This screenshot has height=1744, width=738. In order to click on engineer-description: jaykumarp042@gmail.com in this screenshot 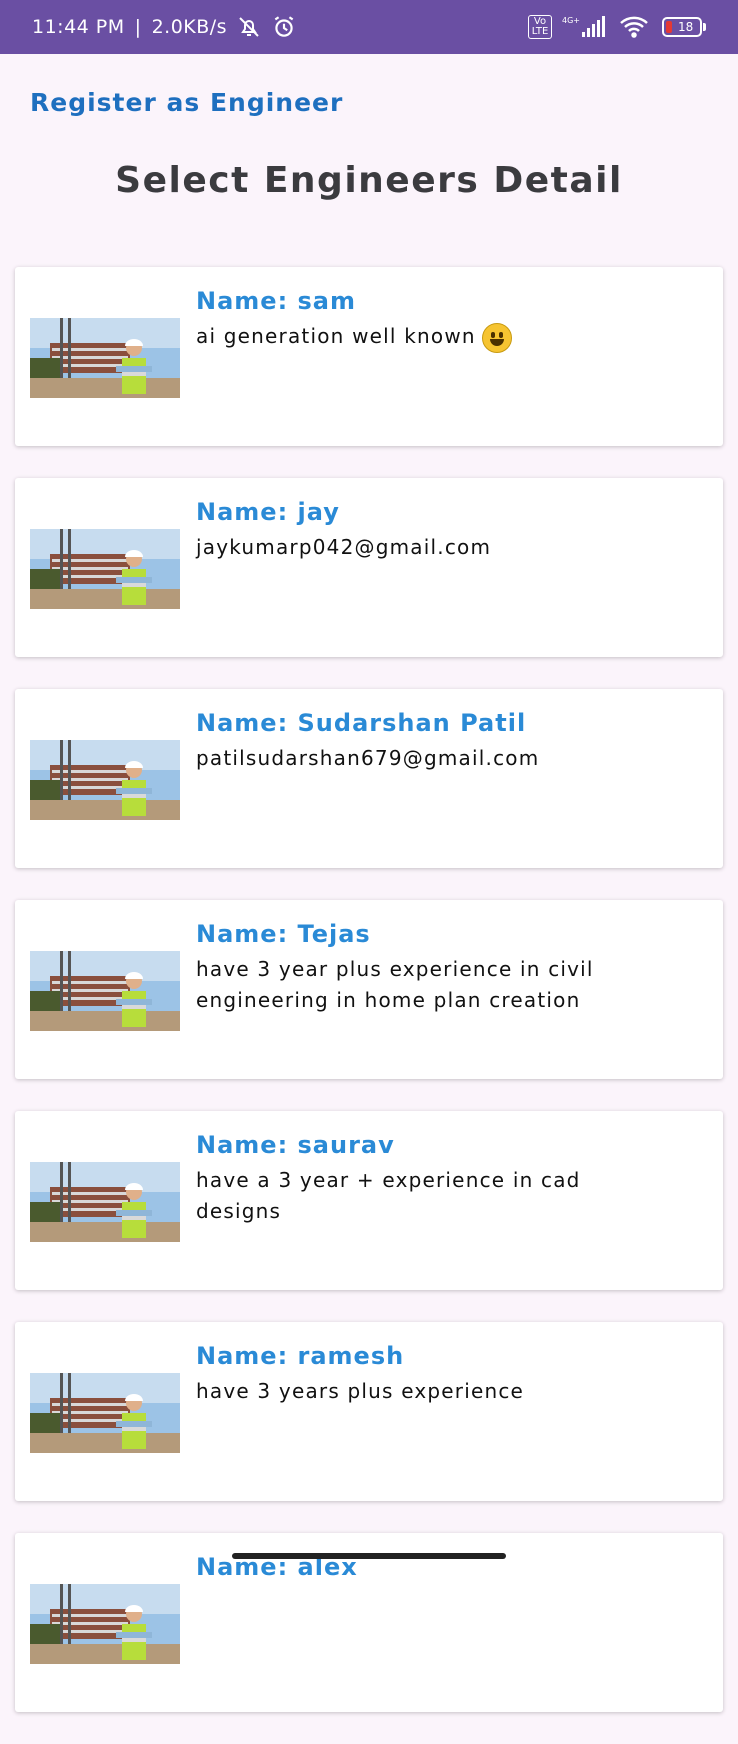, I will do `click(344, 547)`.